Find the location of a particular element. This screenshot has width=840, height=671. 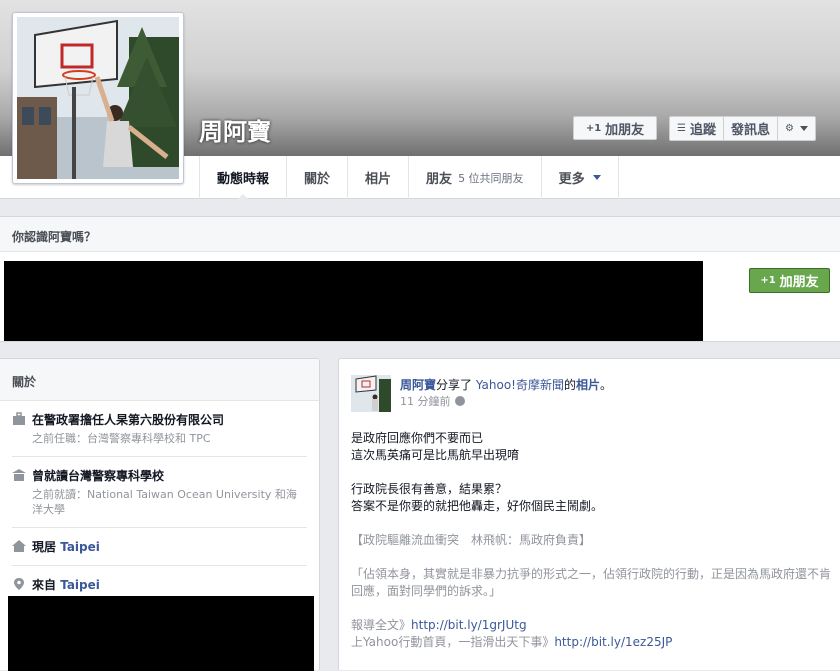

post-link-line-2: 上Yahoo行動首頁，一指滑出天下事》http://bit.ly/1ez25JP is located at coordinates (591, 642).